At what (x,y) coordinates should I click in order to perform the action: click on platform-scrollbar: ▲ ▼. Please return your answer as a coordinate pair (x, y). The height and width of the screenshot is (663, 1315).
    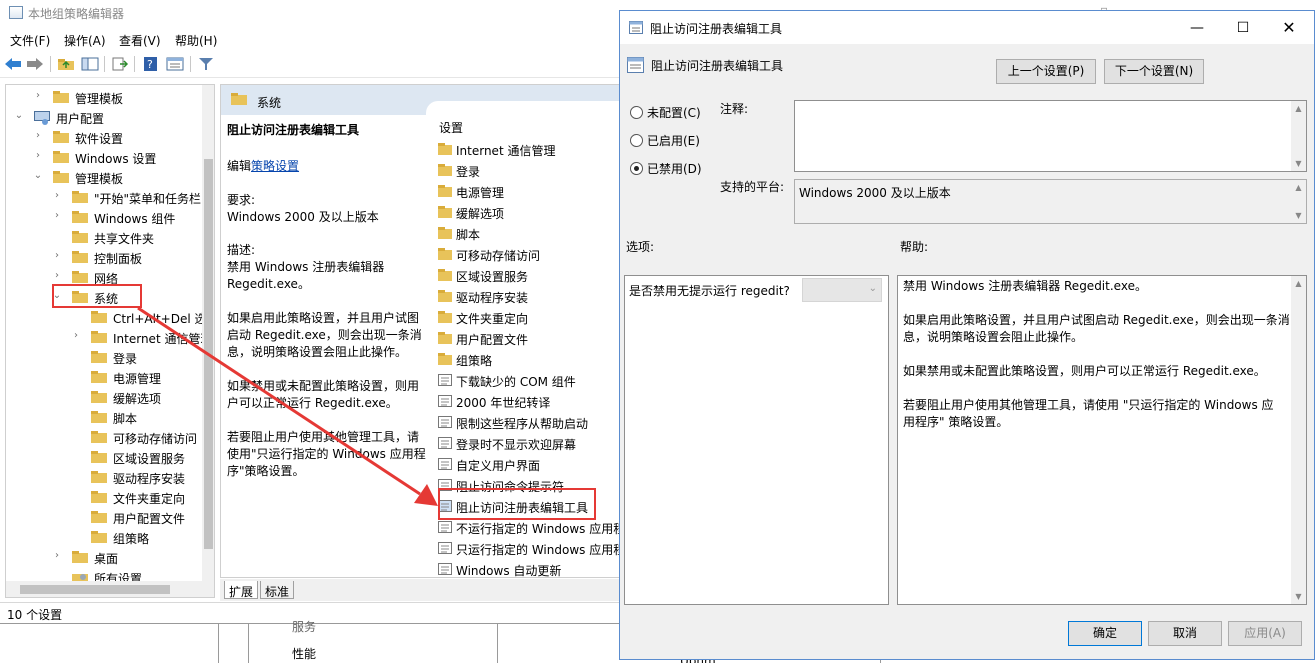
    Looking at the image, I should click on (1298, 201).